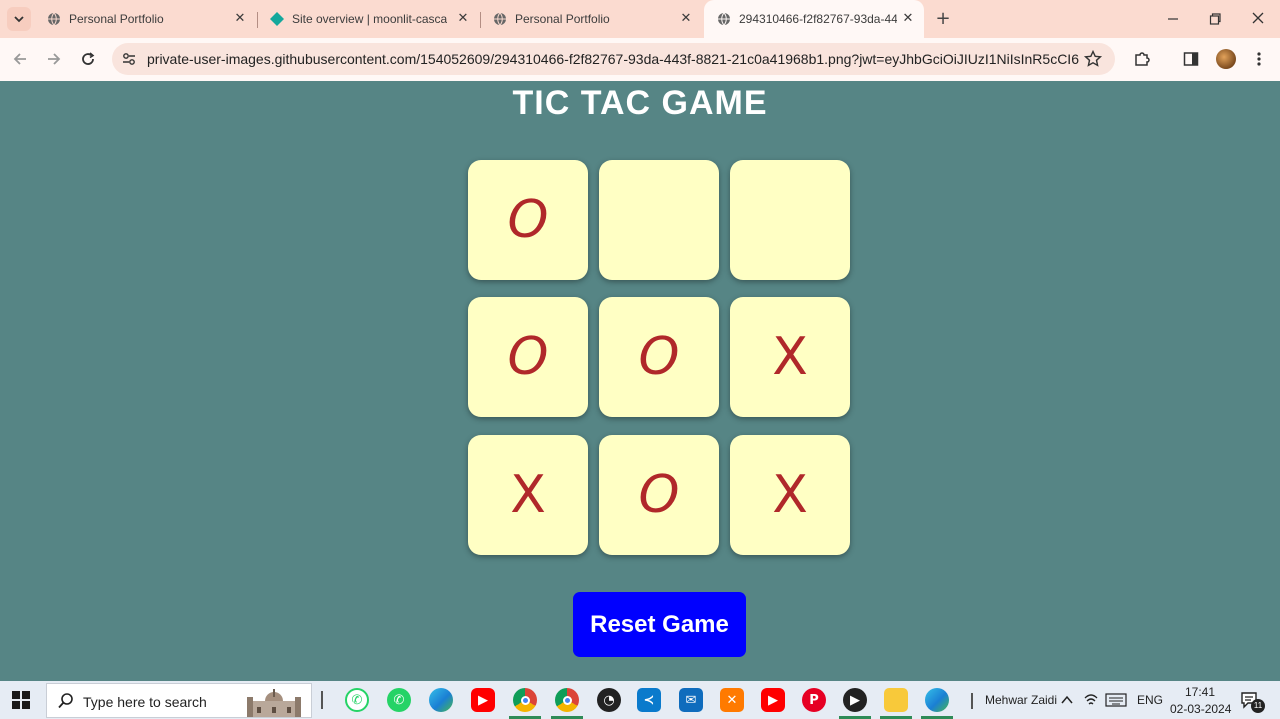 This screenshot has width=1280, height=719. I want to click on chevron-down-icon, so click(19, 19).